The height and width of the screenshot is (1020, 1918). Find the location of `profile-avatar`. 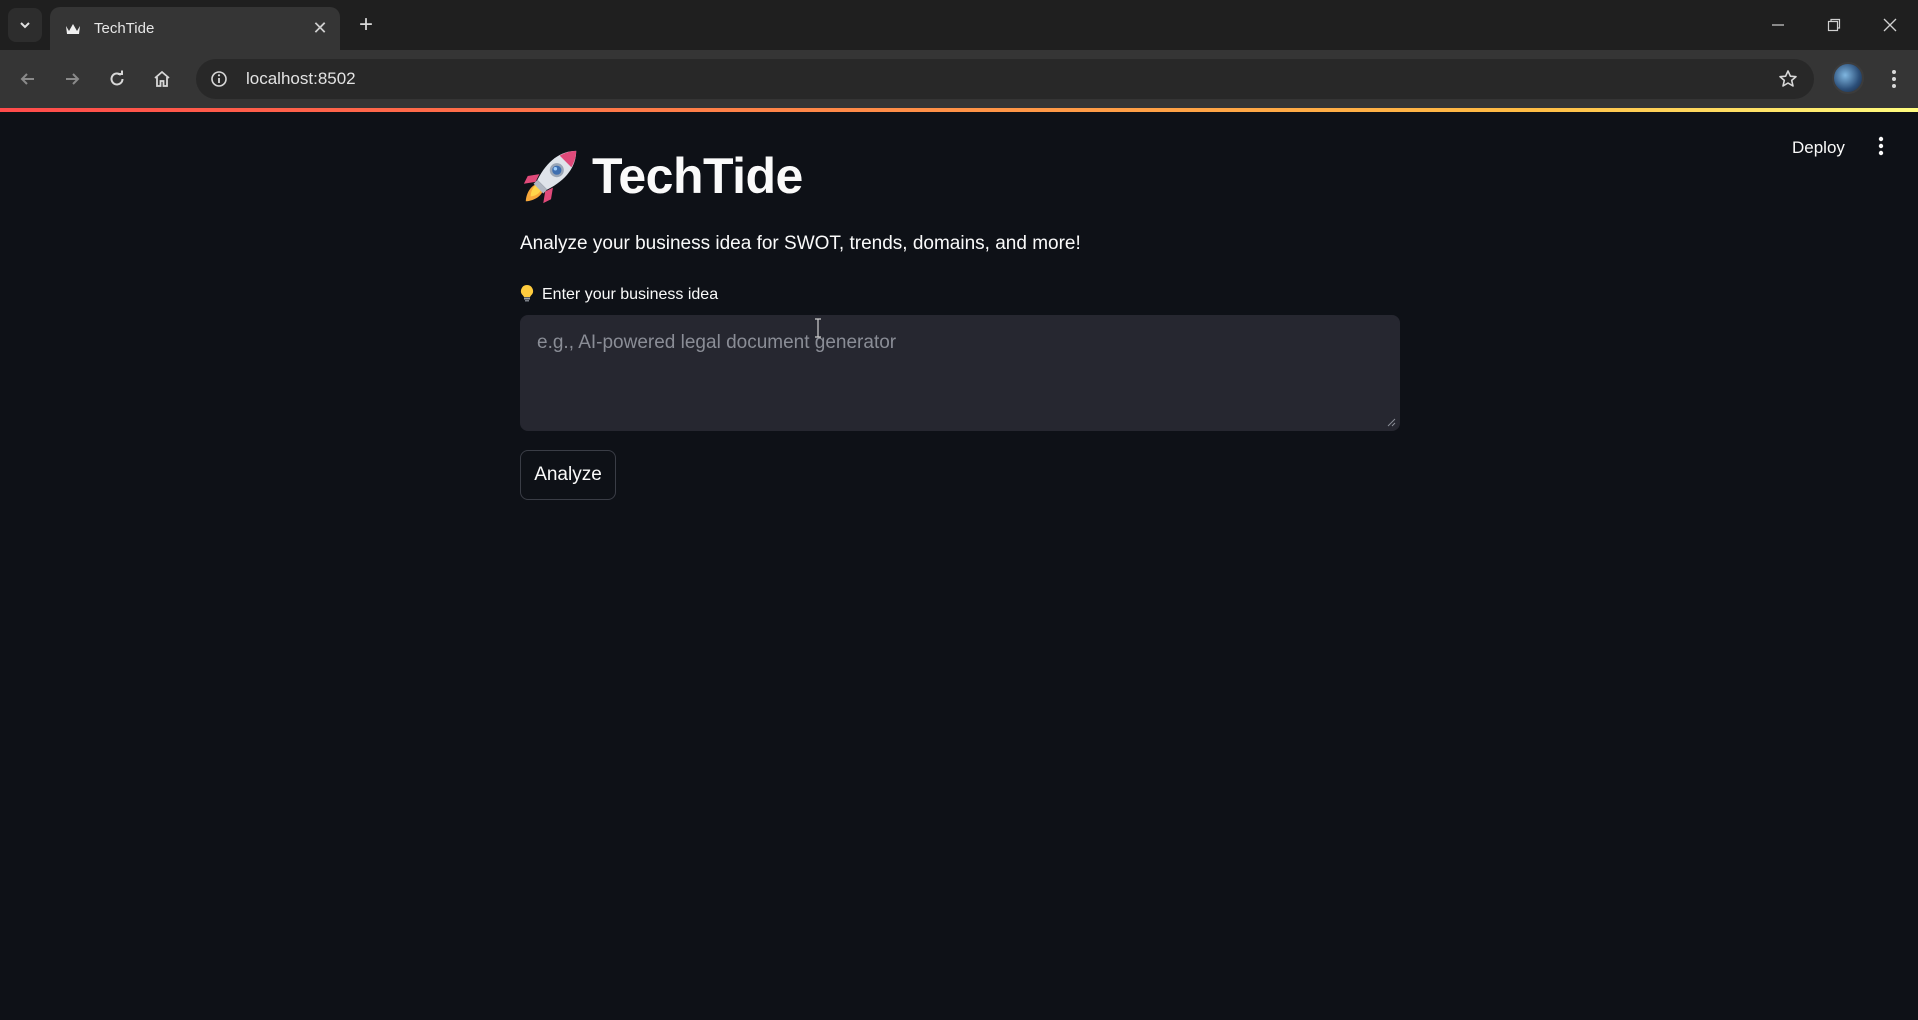

profile-avatar is located at coordinates (1848, 78).